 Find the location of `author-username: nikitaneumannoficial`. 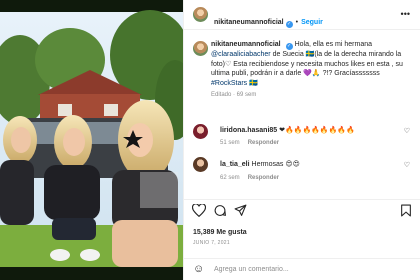

author-username: nikitaneumannoficial is located at coordinates (249, 22).